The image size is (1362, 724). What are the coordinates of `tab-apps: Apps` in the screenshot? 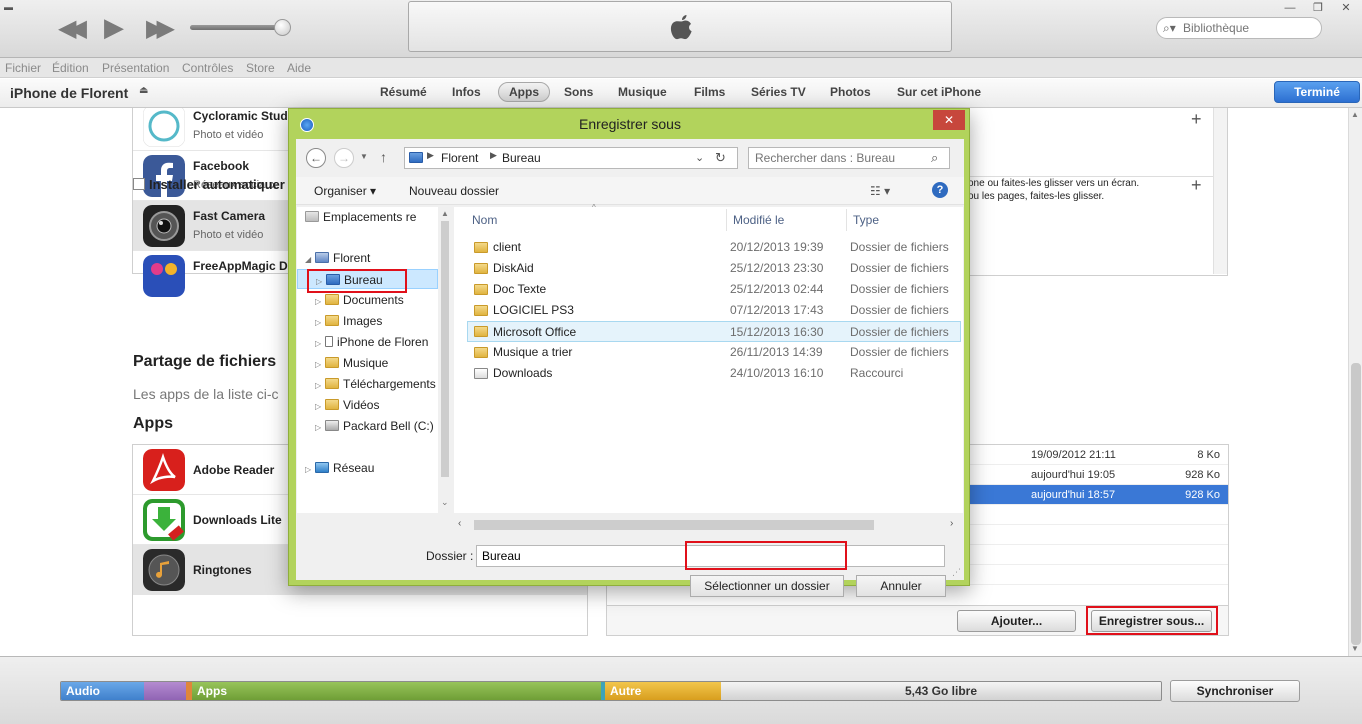 It's located at (524, 92).